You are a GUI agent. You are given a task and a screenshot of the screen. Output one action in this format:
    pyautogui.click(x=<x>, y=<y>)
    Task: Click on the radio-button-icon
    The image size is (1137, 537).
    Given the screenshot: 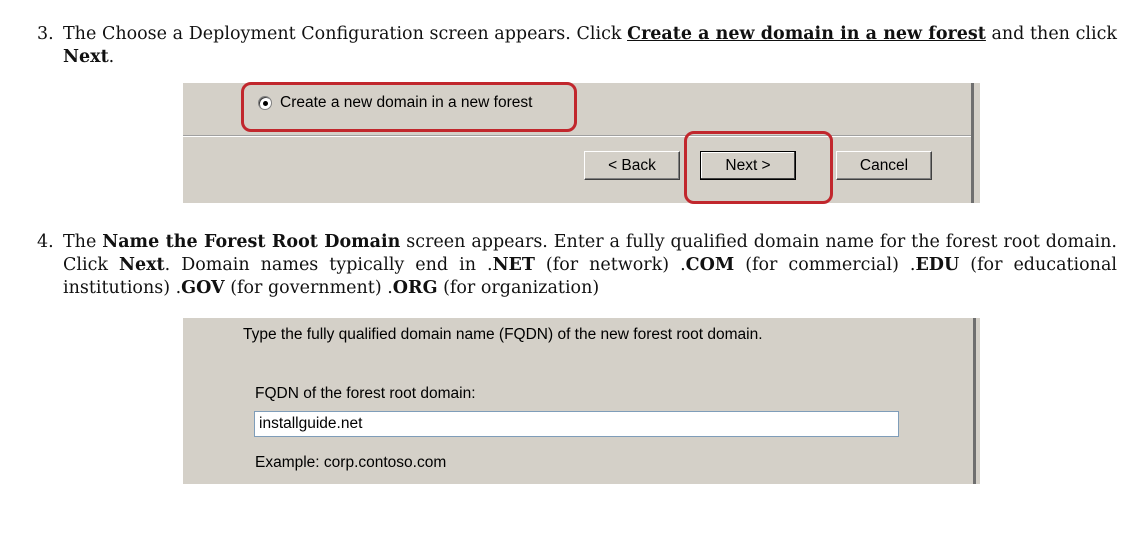 What is the action you would take?
    pyautogui.click(x=265, y=103)
    